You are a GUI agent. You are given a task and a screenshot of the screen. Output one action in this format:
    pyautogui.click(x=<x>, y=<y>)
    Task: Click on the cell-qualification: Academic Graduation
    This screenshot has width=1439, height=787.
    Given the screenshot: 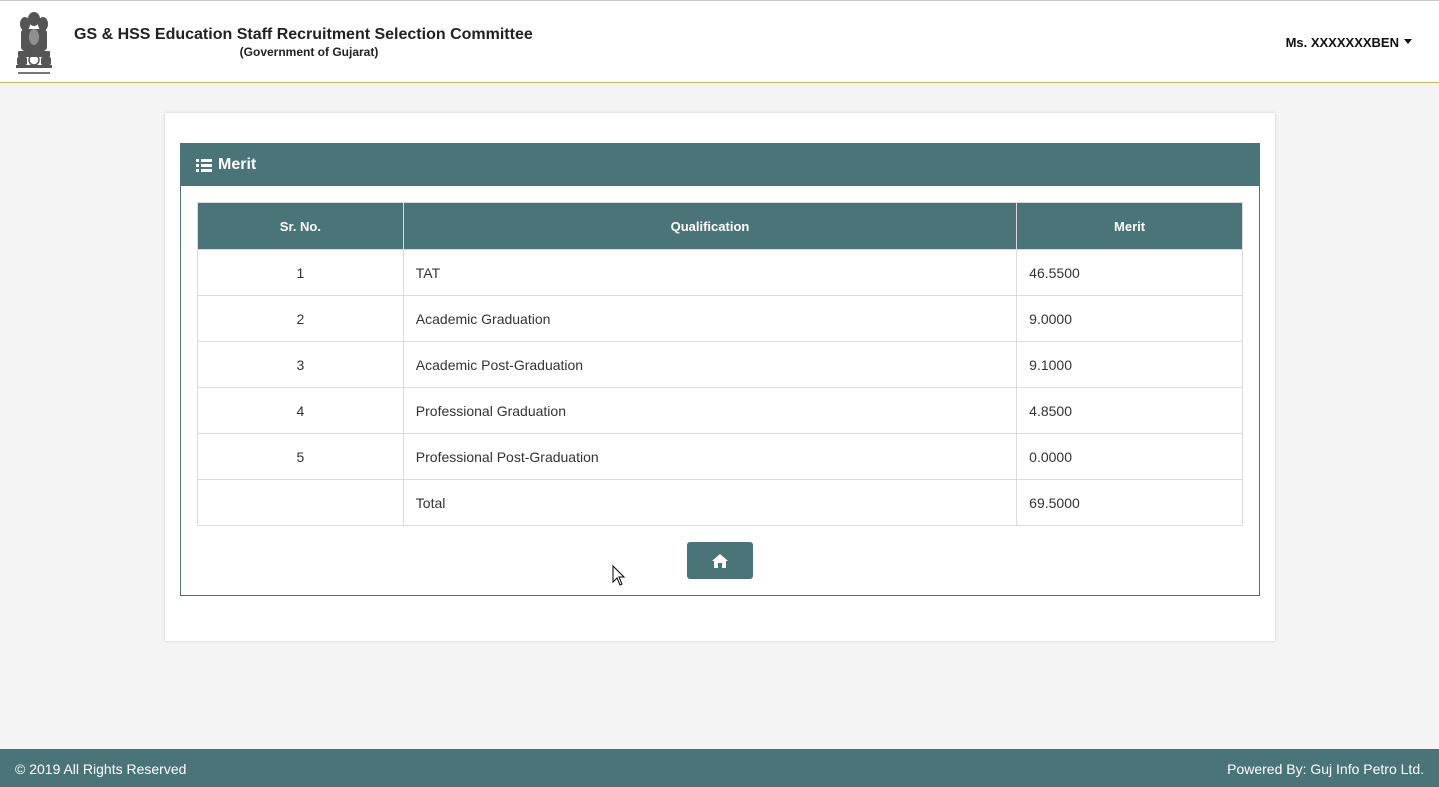 What is the action you would take?
    pyautogui.click(x=710, y=318)
    